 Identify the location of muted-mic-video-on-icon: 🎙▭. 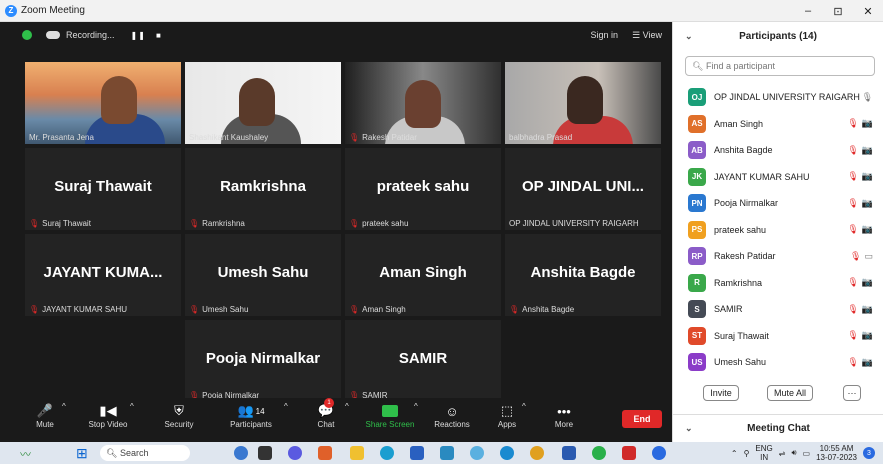
(863, 256).